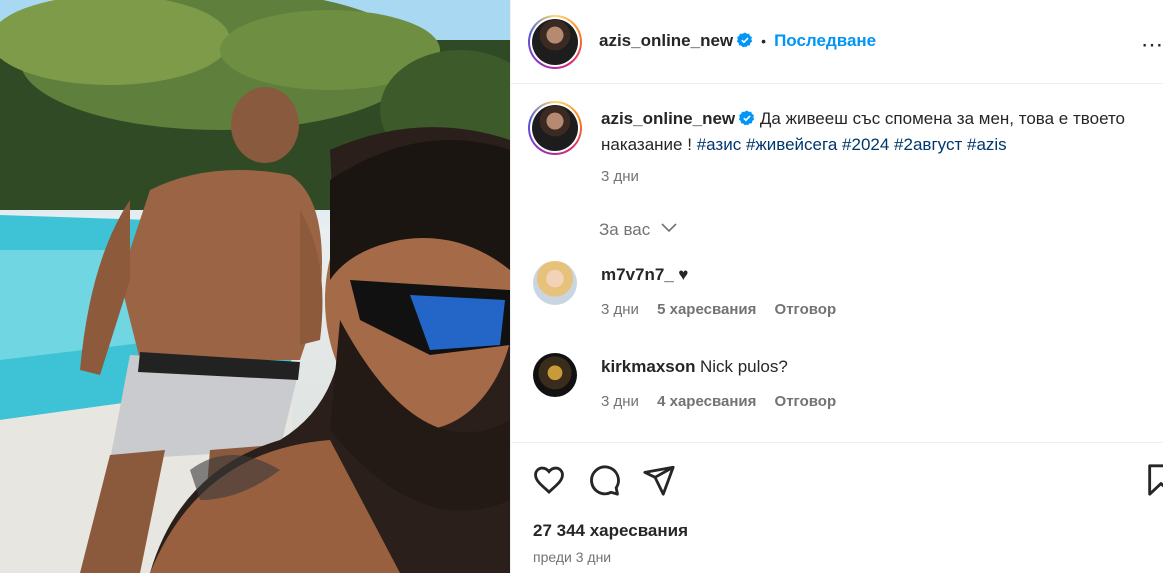 This screenshot has width=1163, height=573. I want to click on author-avatar, so click(555, 42).